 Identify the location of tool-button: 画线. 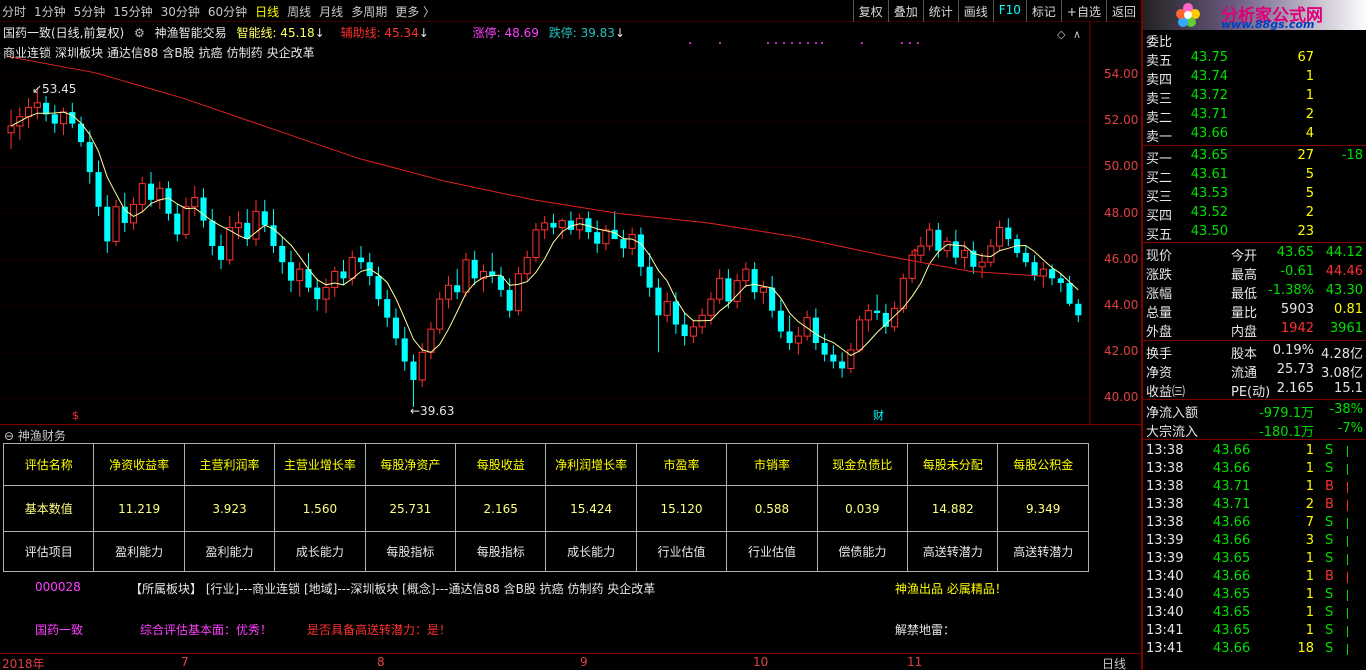
(975, 11).